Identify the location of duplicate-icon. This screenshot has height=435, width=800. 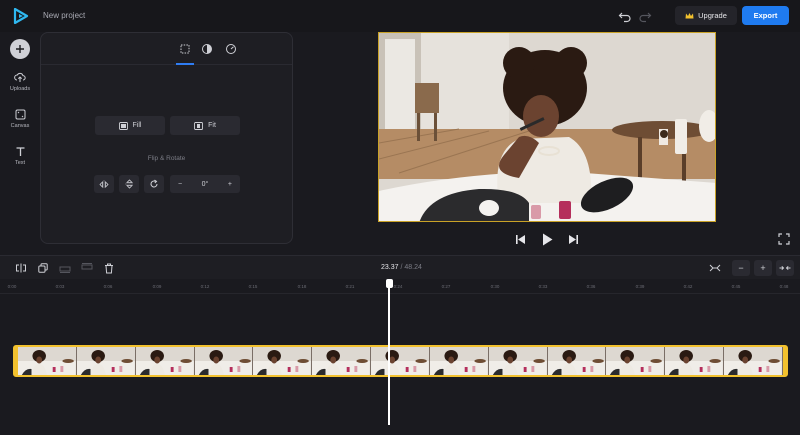
(43, 268).